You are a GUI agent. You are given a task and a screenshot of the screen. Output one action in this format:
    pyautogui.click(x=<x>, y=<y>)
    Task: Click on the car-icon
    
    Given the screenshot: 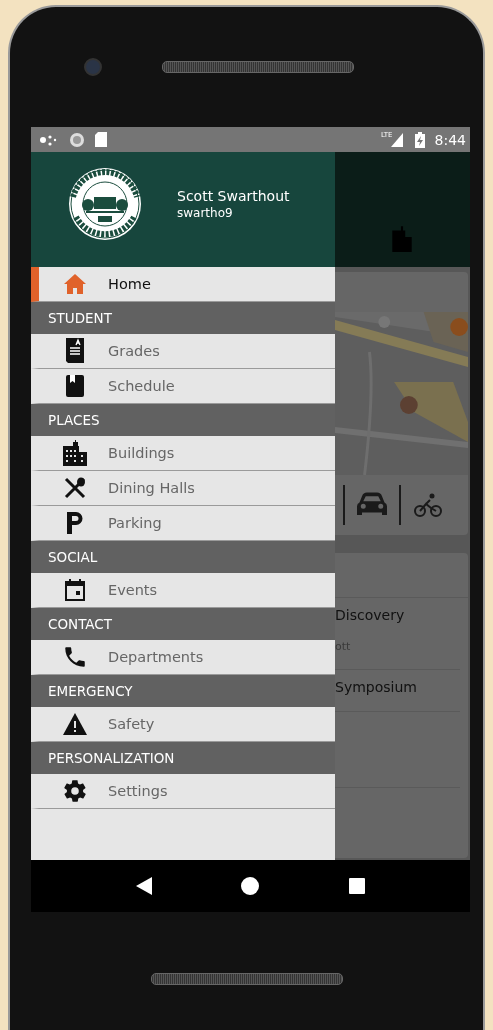 What is the action you would take?
    pyautogui.click(x=372, y=505)
    